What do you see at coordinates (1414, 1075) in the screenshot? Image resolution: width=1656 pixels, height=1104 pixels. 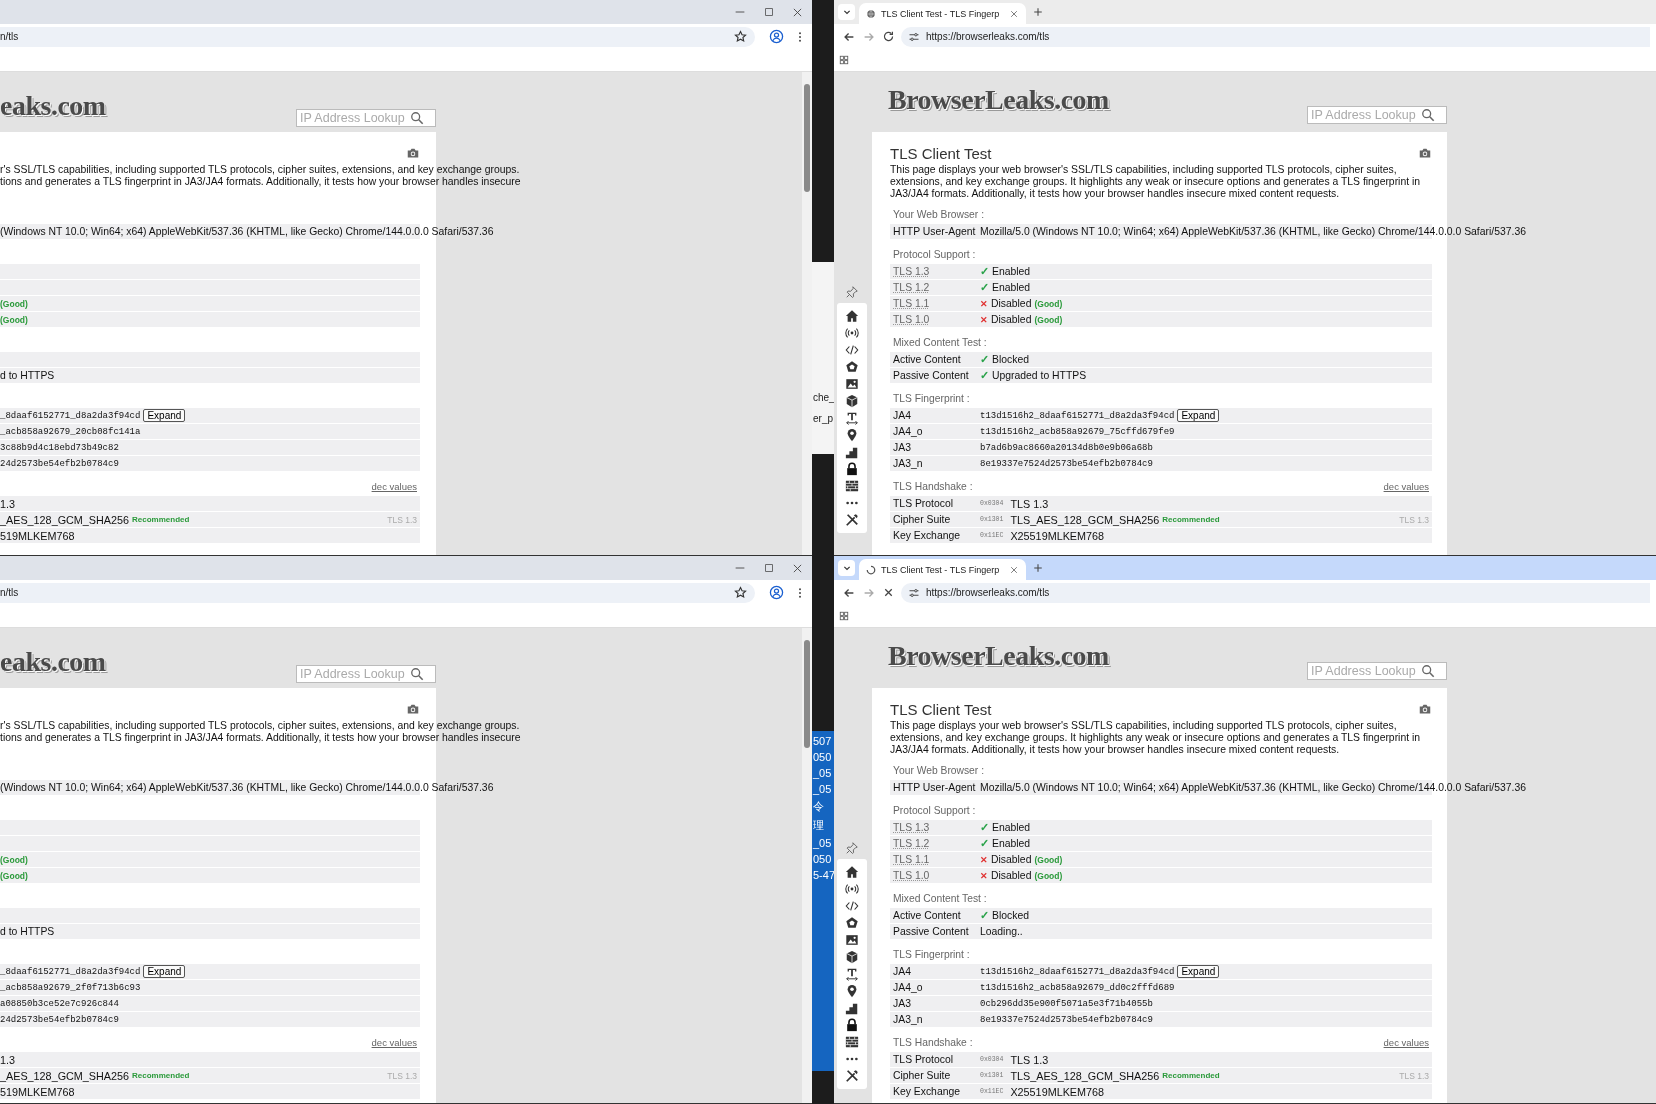 I see `version-label: TLS 1.3` at bounding box center [1414, 1075].